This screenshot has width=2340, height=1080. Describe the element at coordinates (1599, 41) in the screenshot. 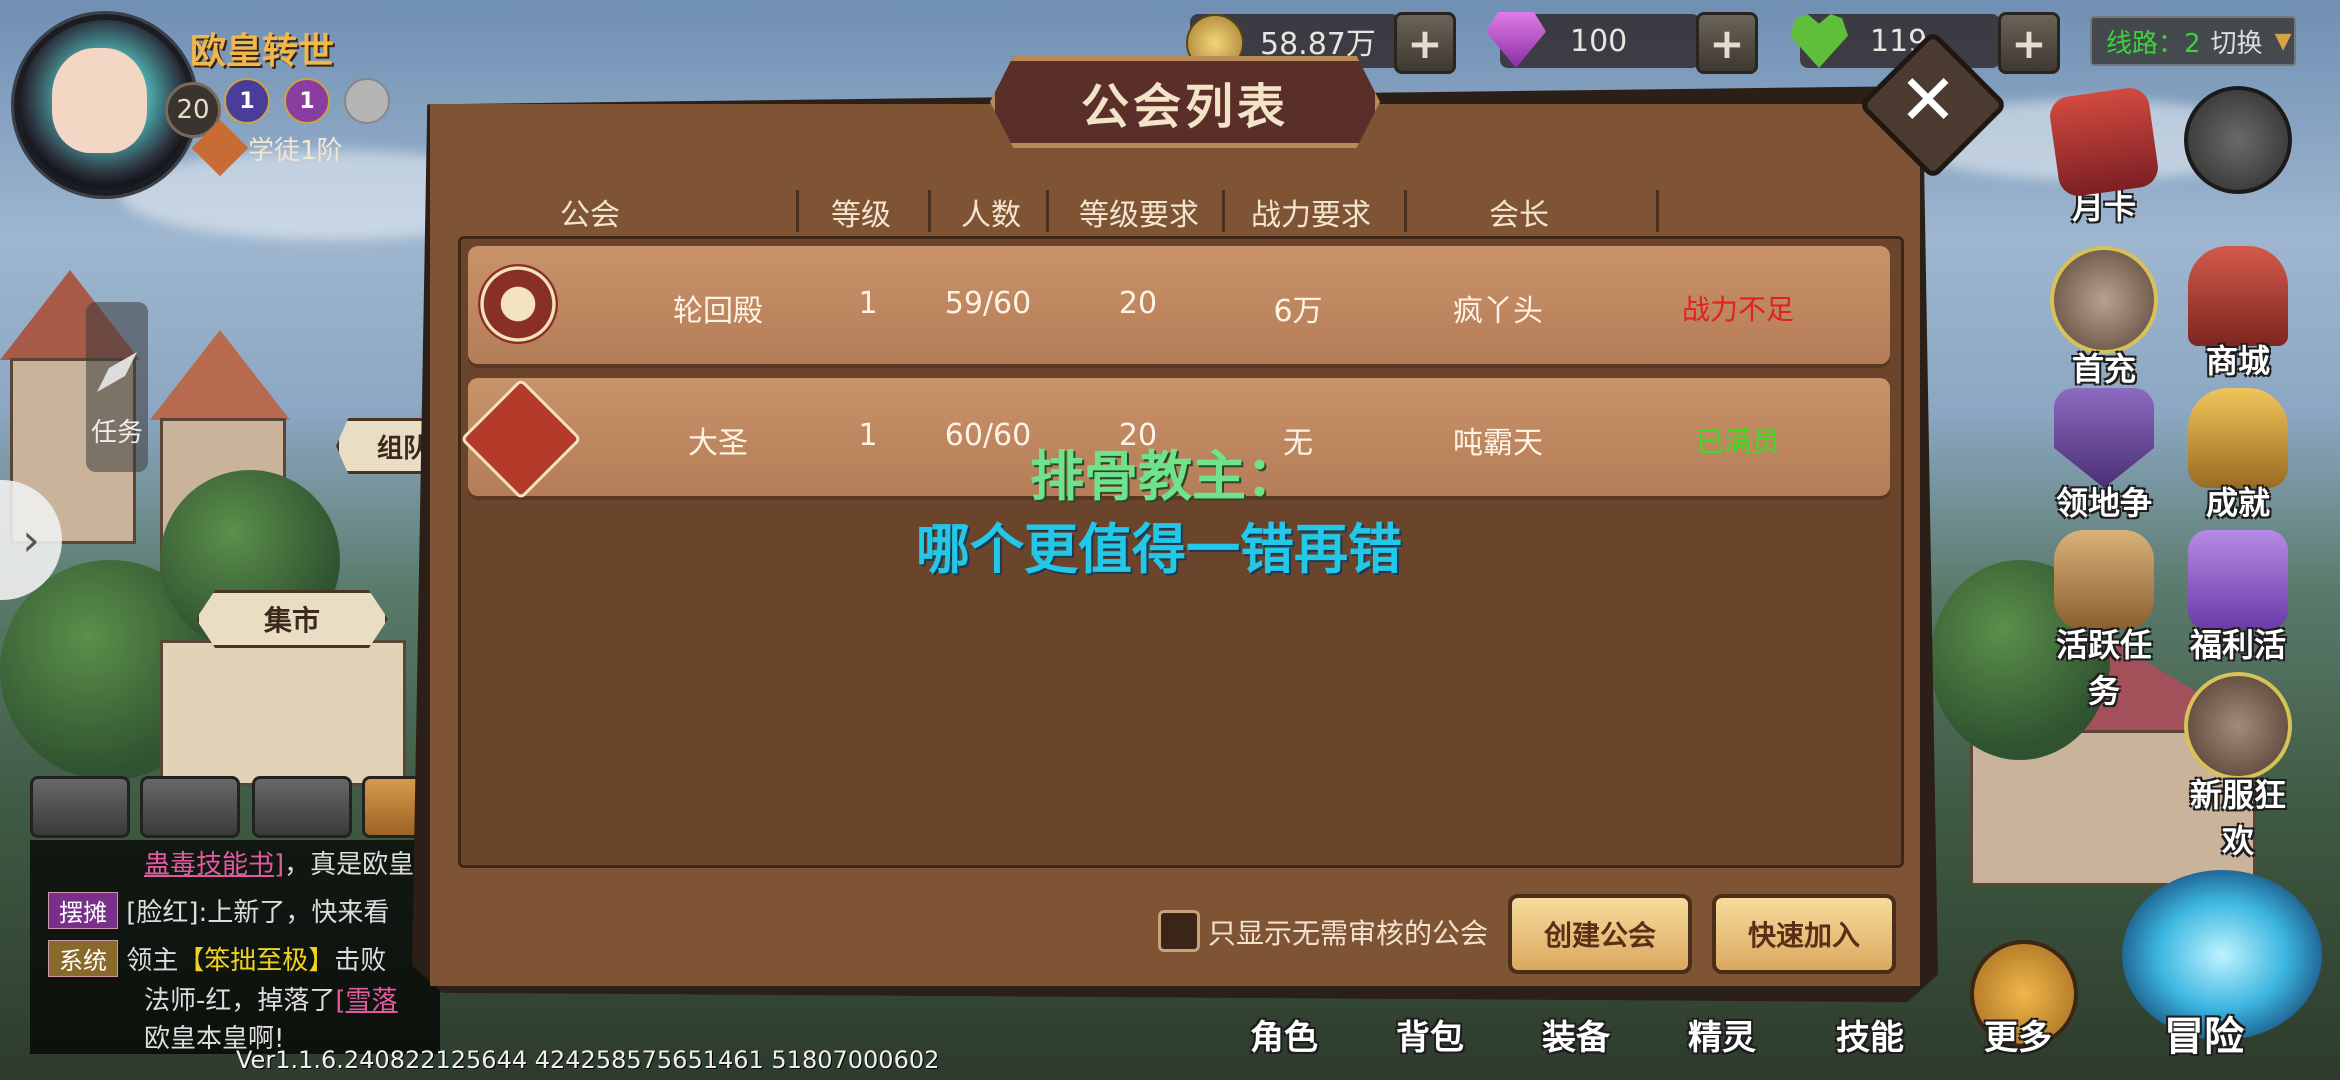

I see `diamond-value: 100` at that location.